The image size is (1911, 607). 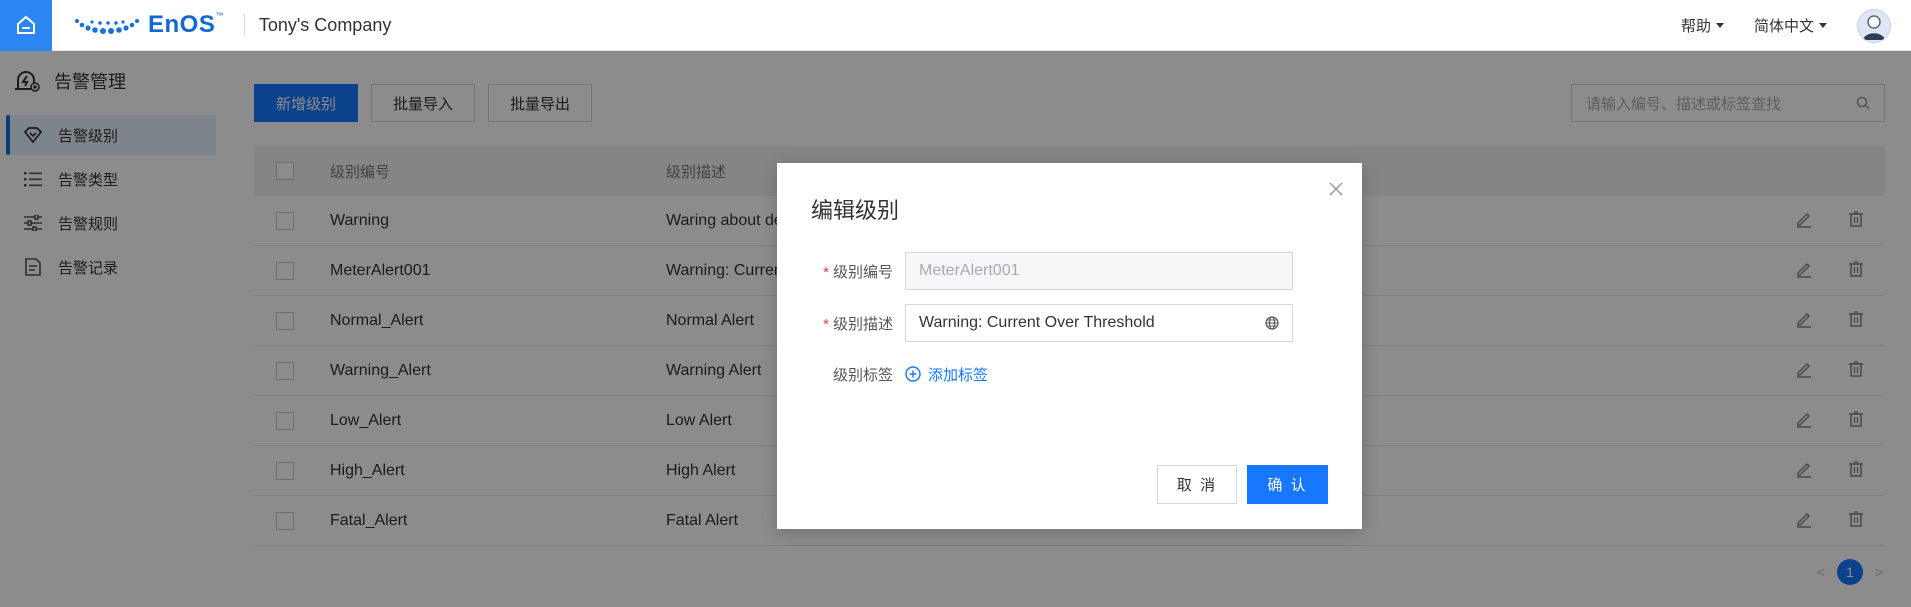 I want to click on language-label: 简体中文, so click(x=1783, y=26).